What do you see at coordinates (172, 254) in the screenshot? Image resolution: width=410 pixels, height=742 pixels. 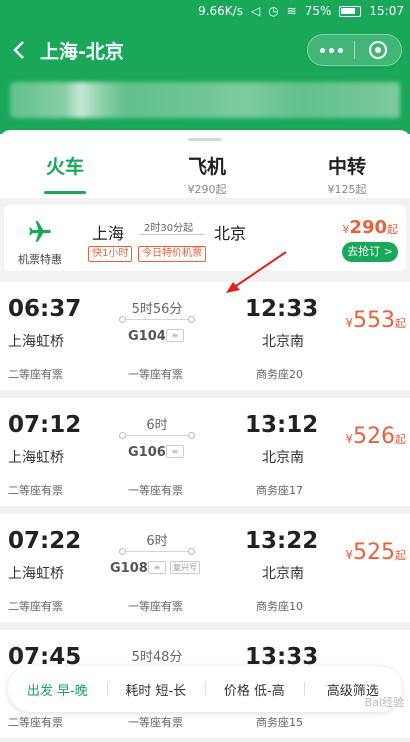 I see `promo-tag: 今日特价机票` at bounding box center [172, 254].